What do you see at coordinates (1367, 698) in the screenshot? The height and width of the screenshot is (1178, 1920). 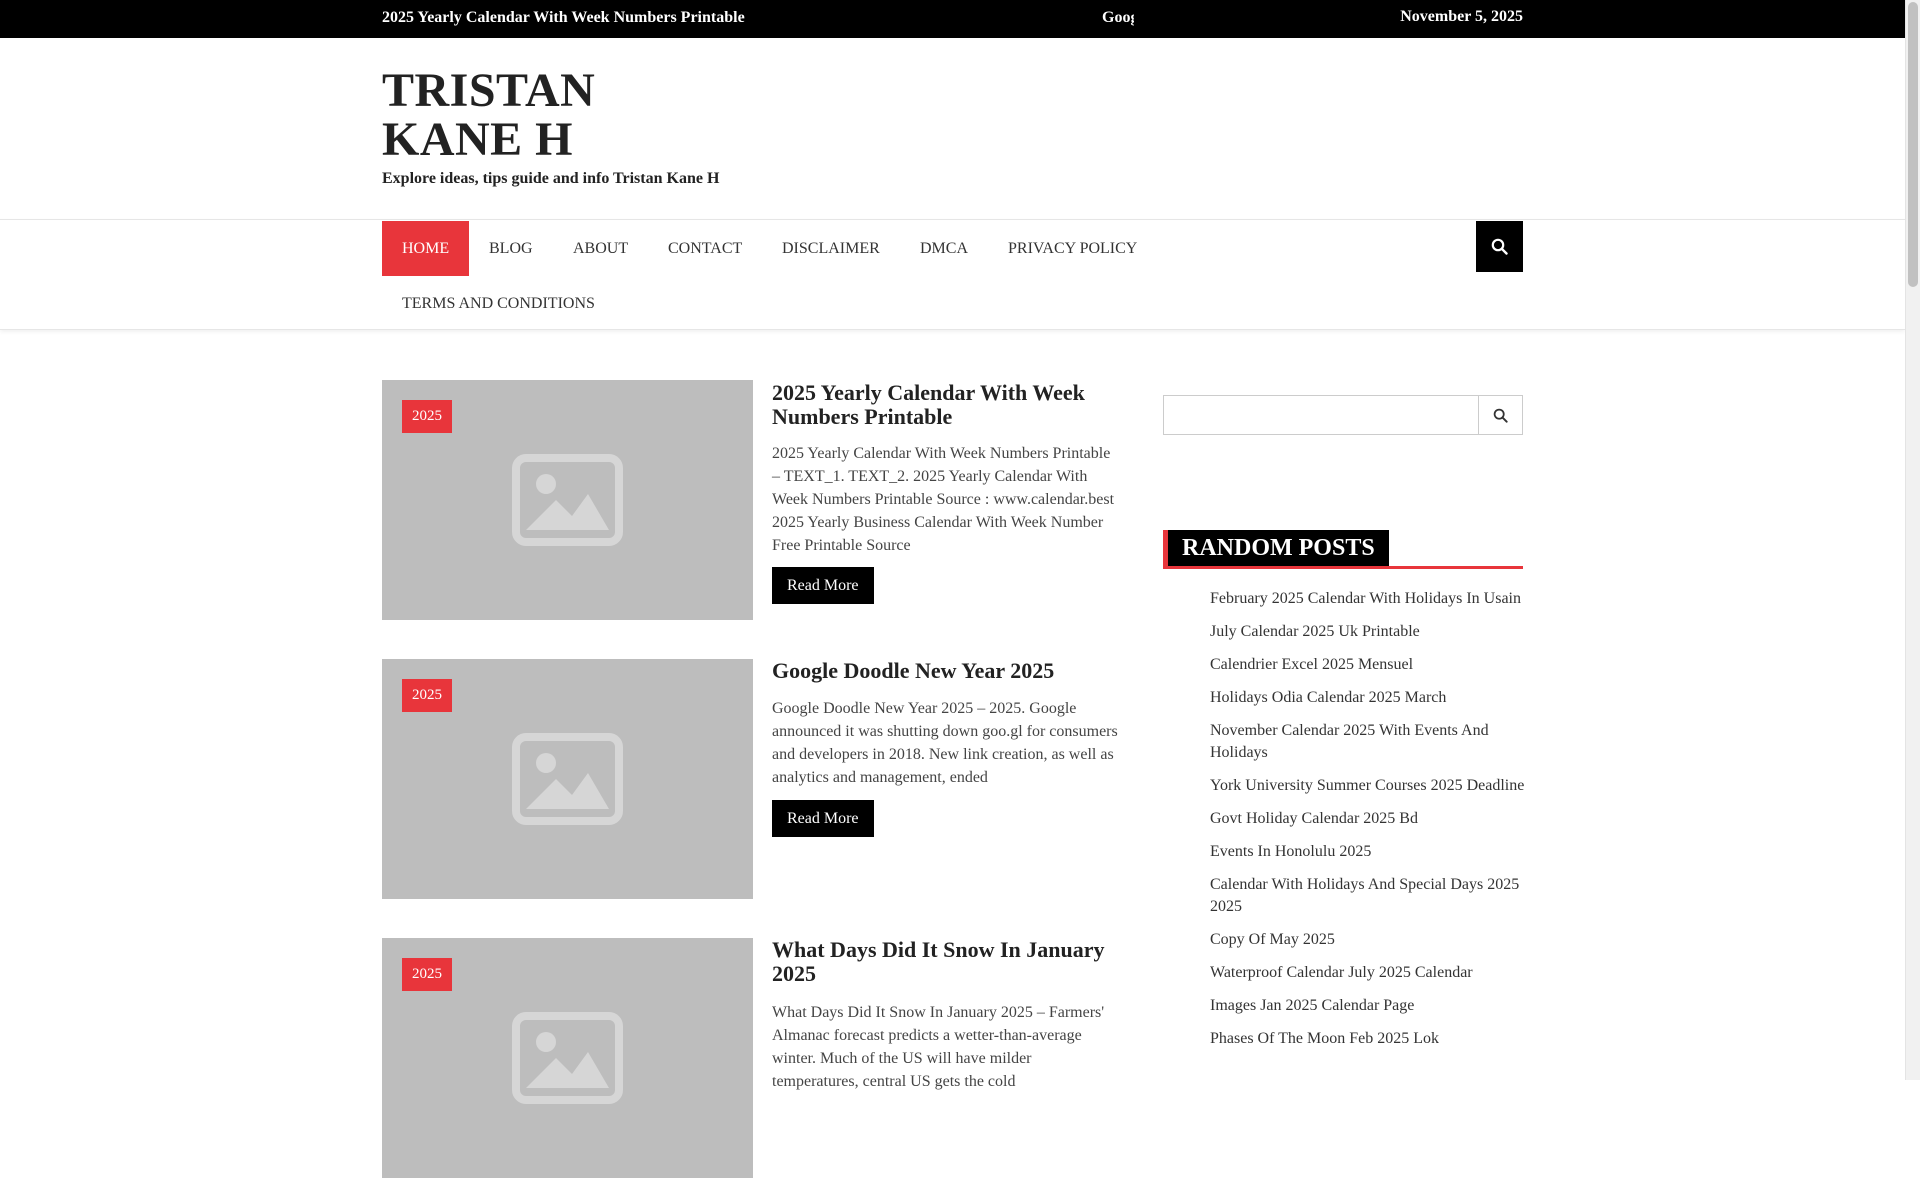 I see `random-post-link: Holidays Odia Calendar 2025 March` at bounding box center [1367, 698].